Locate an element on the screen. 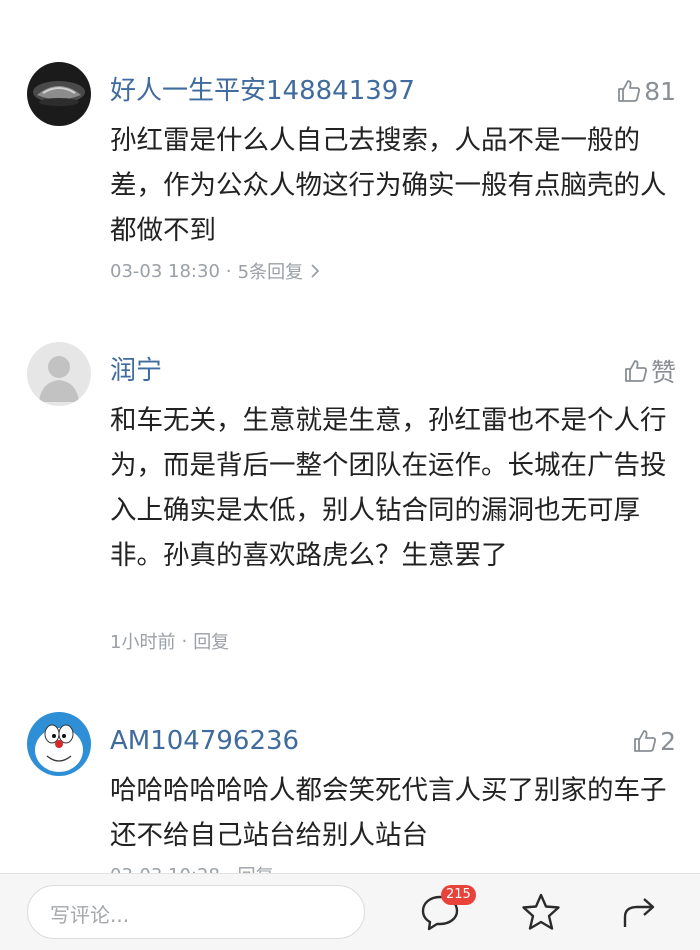 Image resolution: width=700 pixels, height=950 pixels. doraemon-avatar is located at coordinates (59, 744).